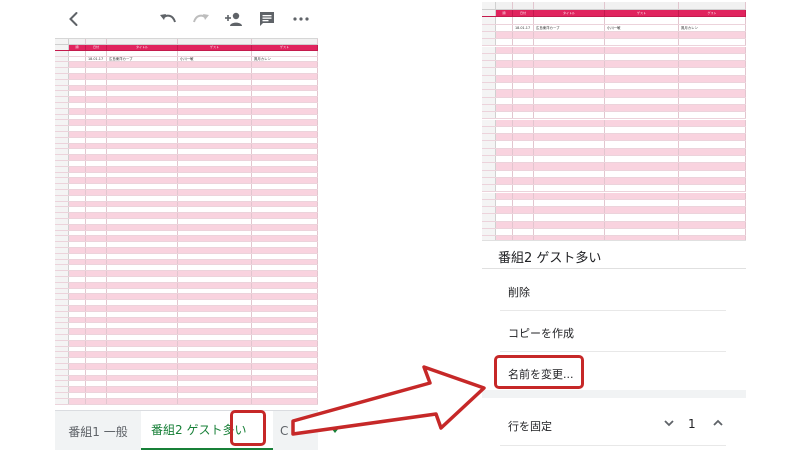 This screenshot has height=450, width=800. I want to click on tab-dropdown-icon, so click(335, 430).